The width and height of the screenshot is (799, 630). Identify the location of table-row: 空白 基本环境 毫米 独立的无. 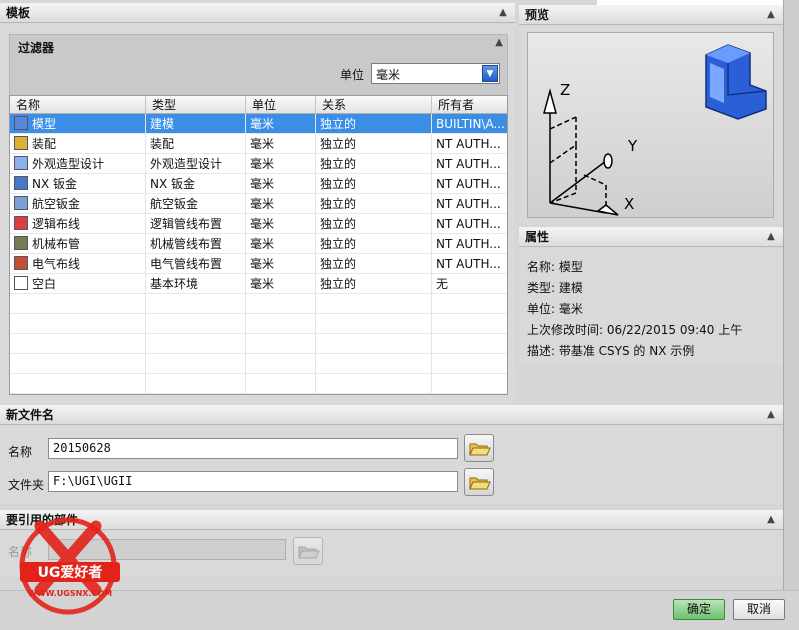
(258, 284).